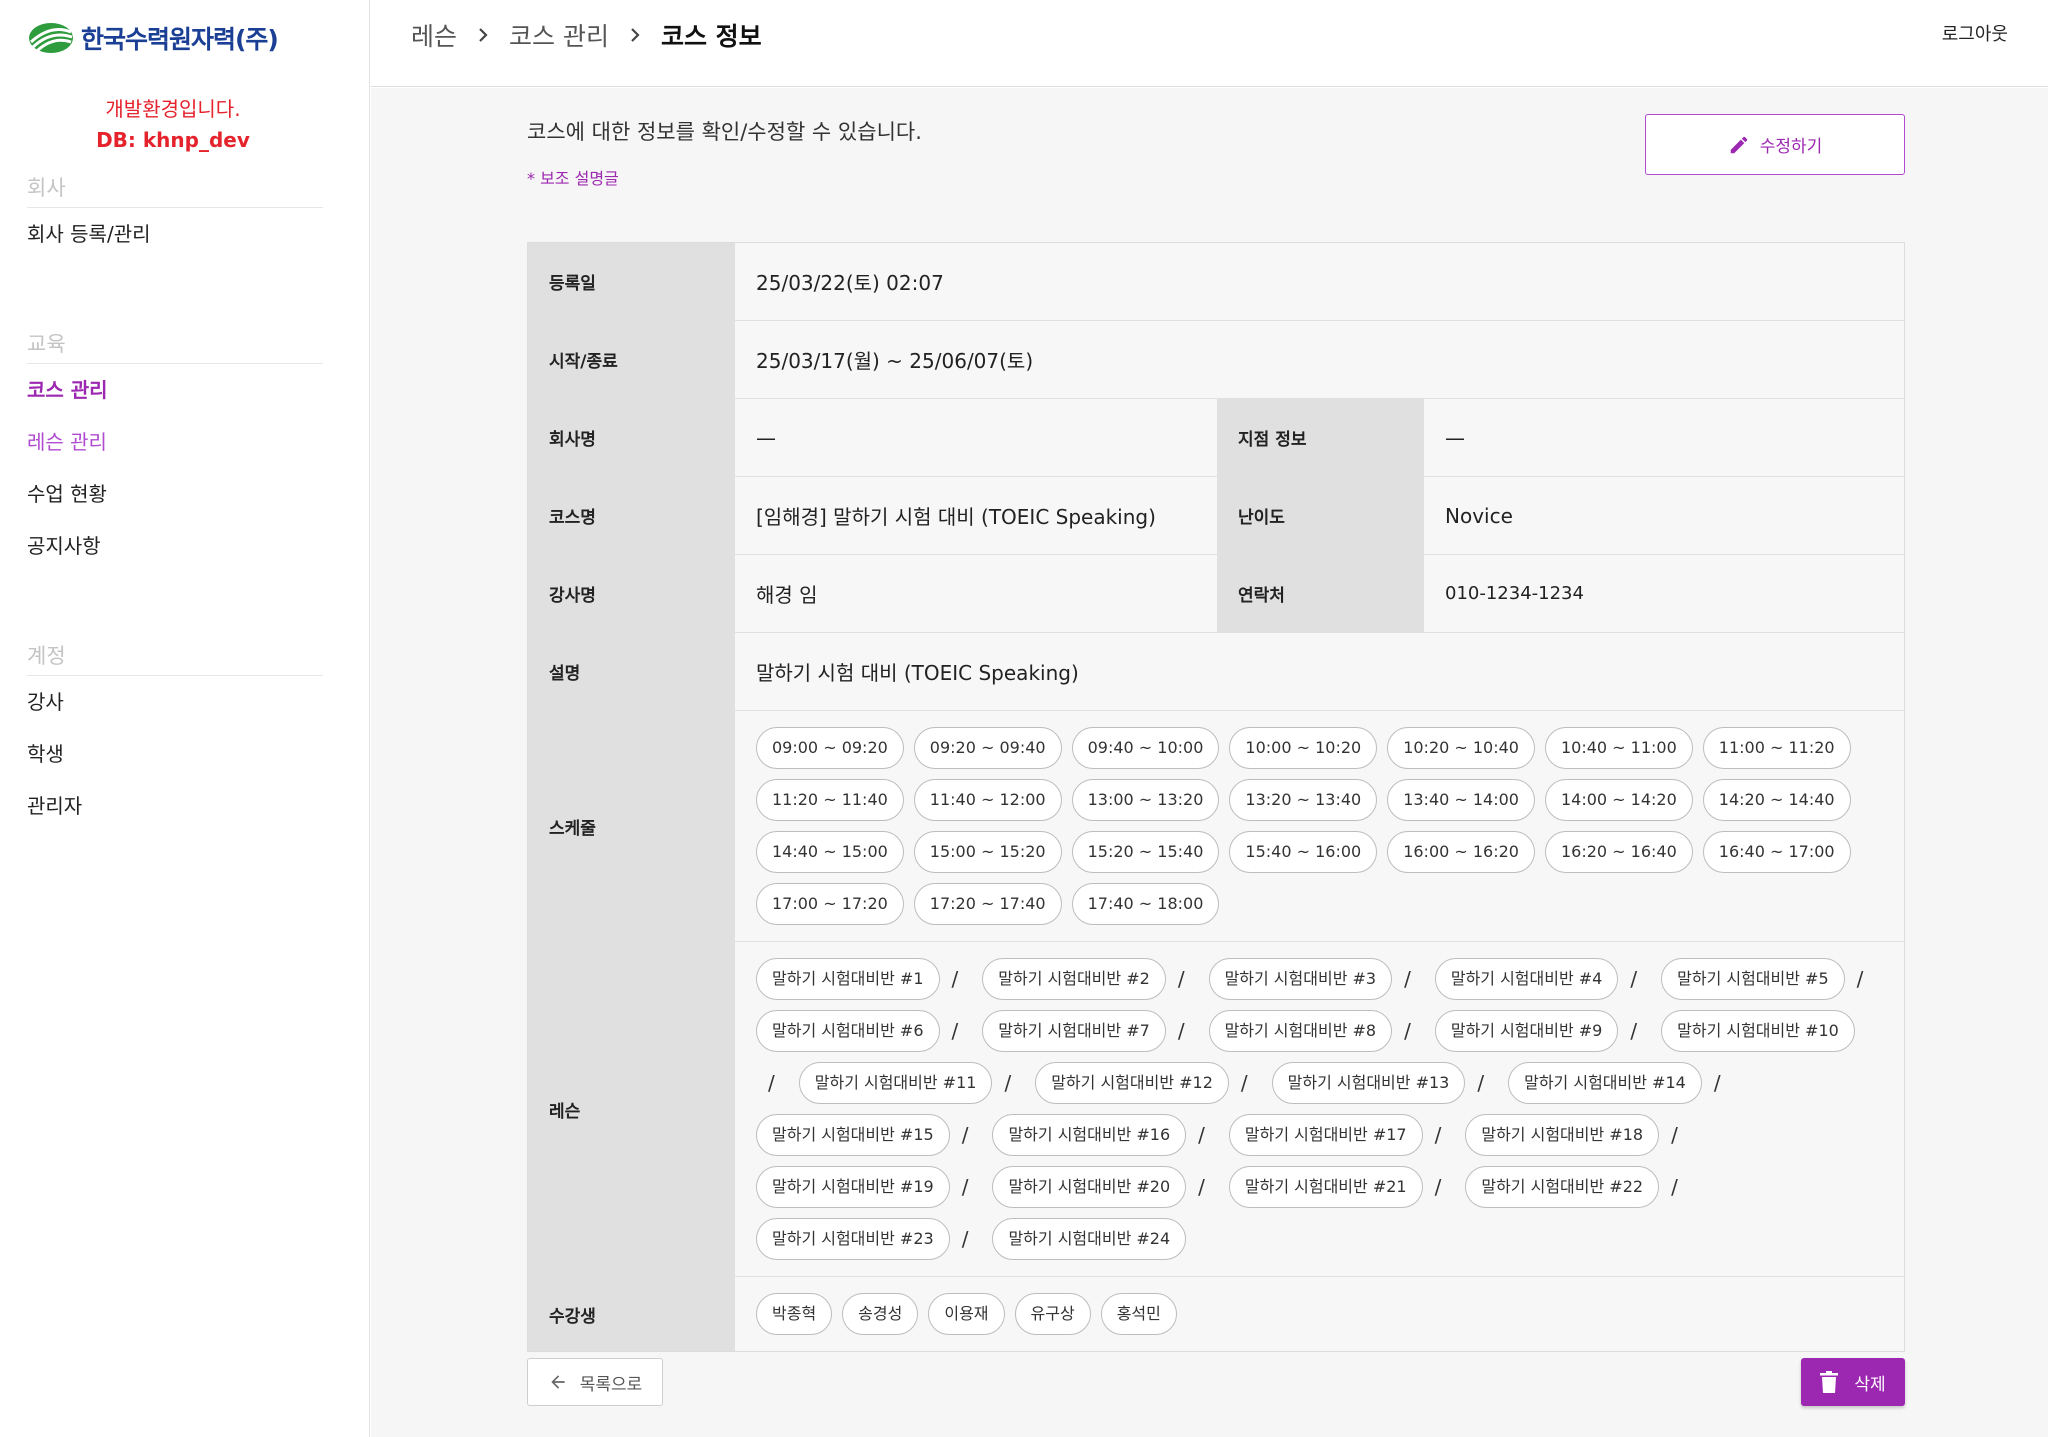  Describe the element at coordinates (1526, 1031) in the screenshot. I see `lesson-chip: 말하기 시험대비반 #9` at that location.